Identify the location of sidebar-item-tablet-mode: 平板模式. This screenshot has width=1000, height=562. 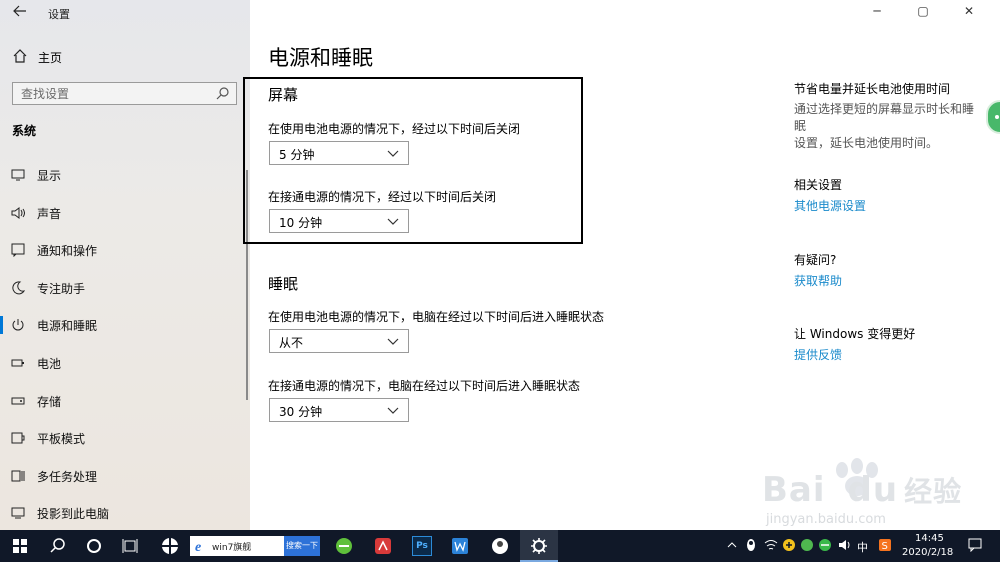
(125, 438).